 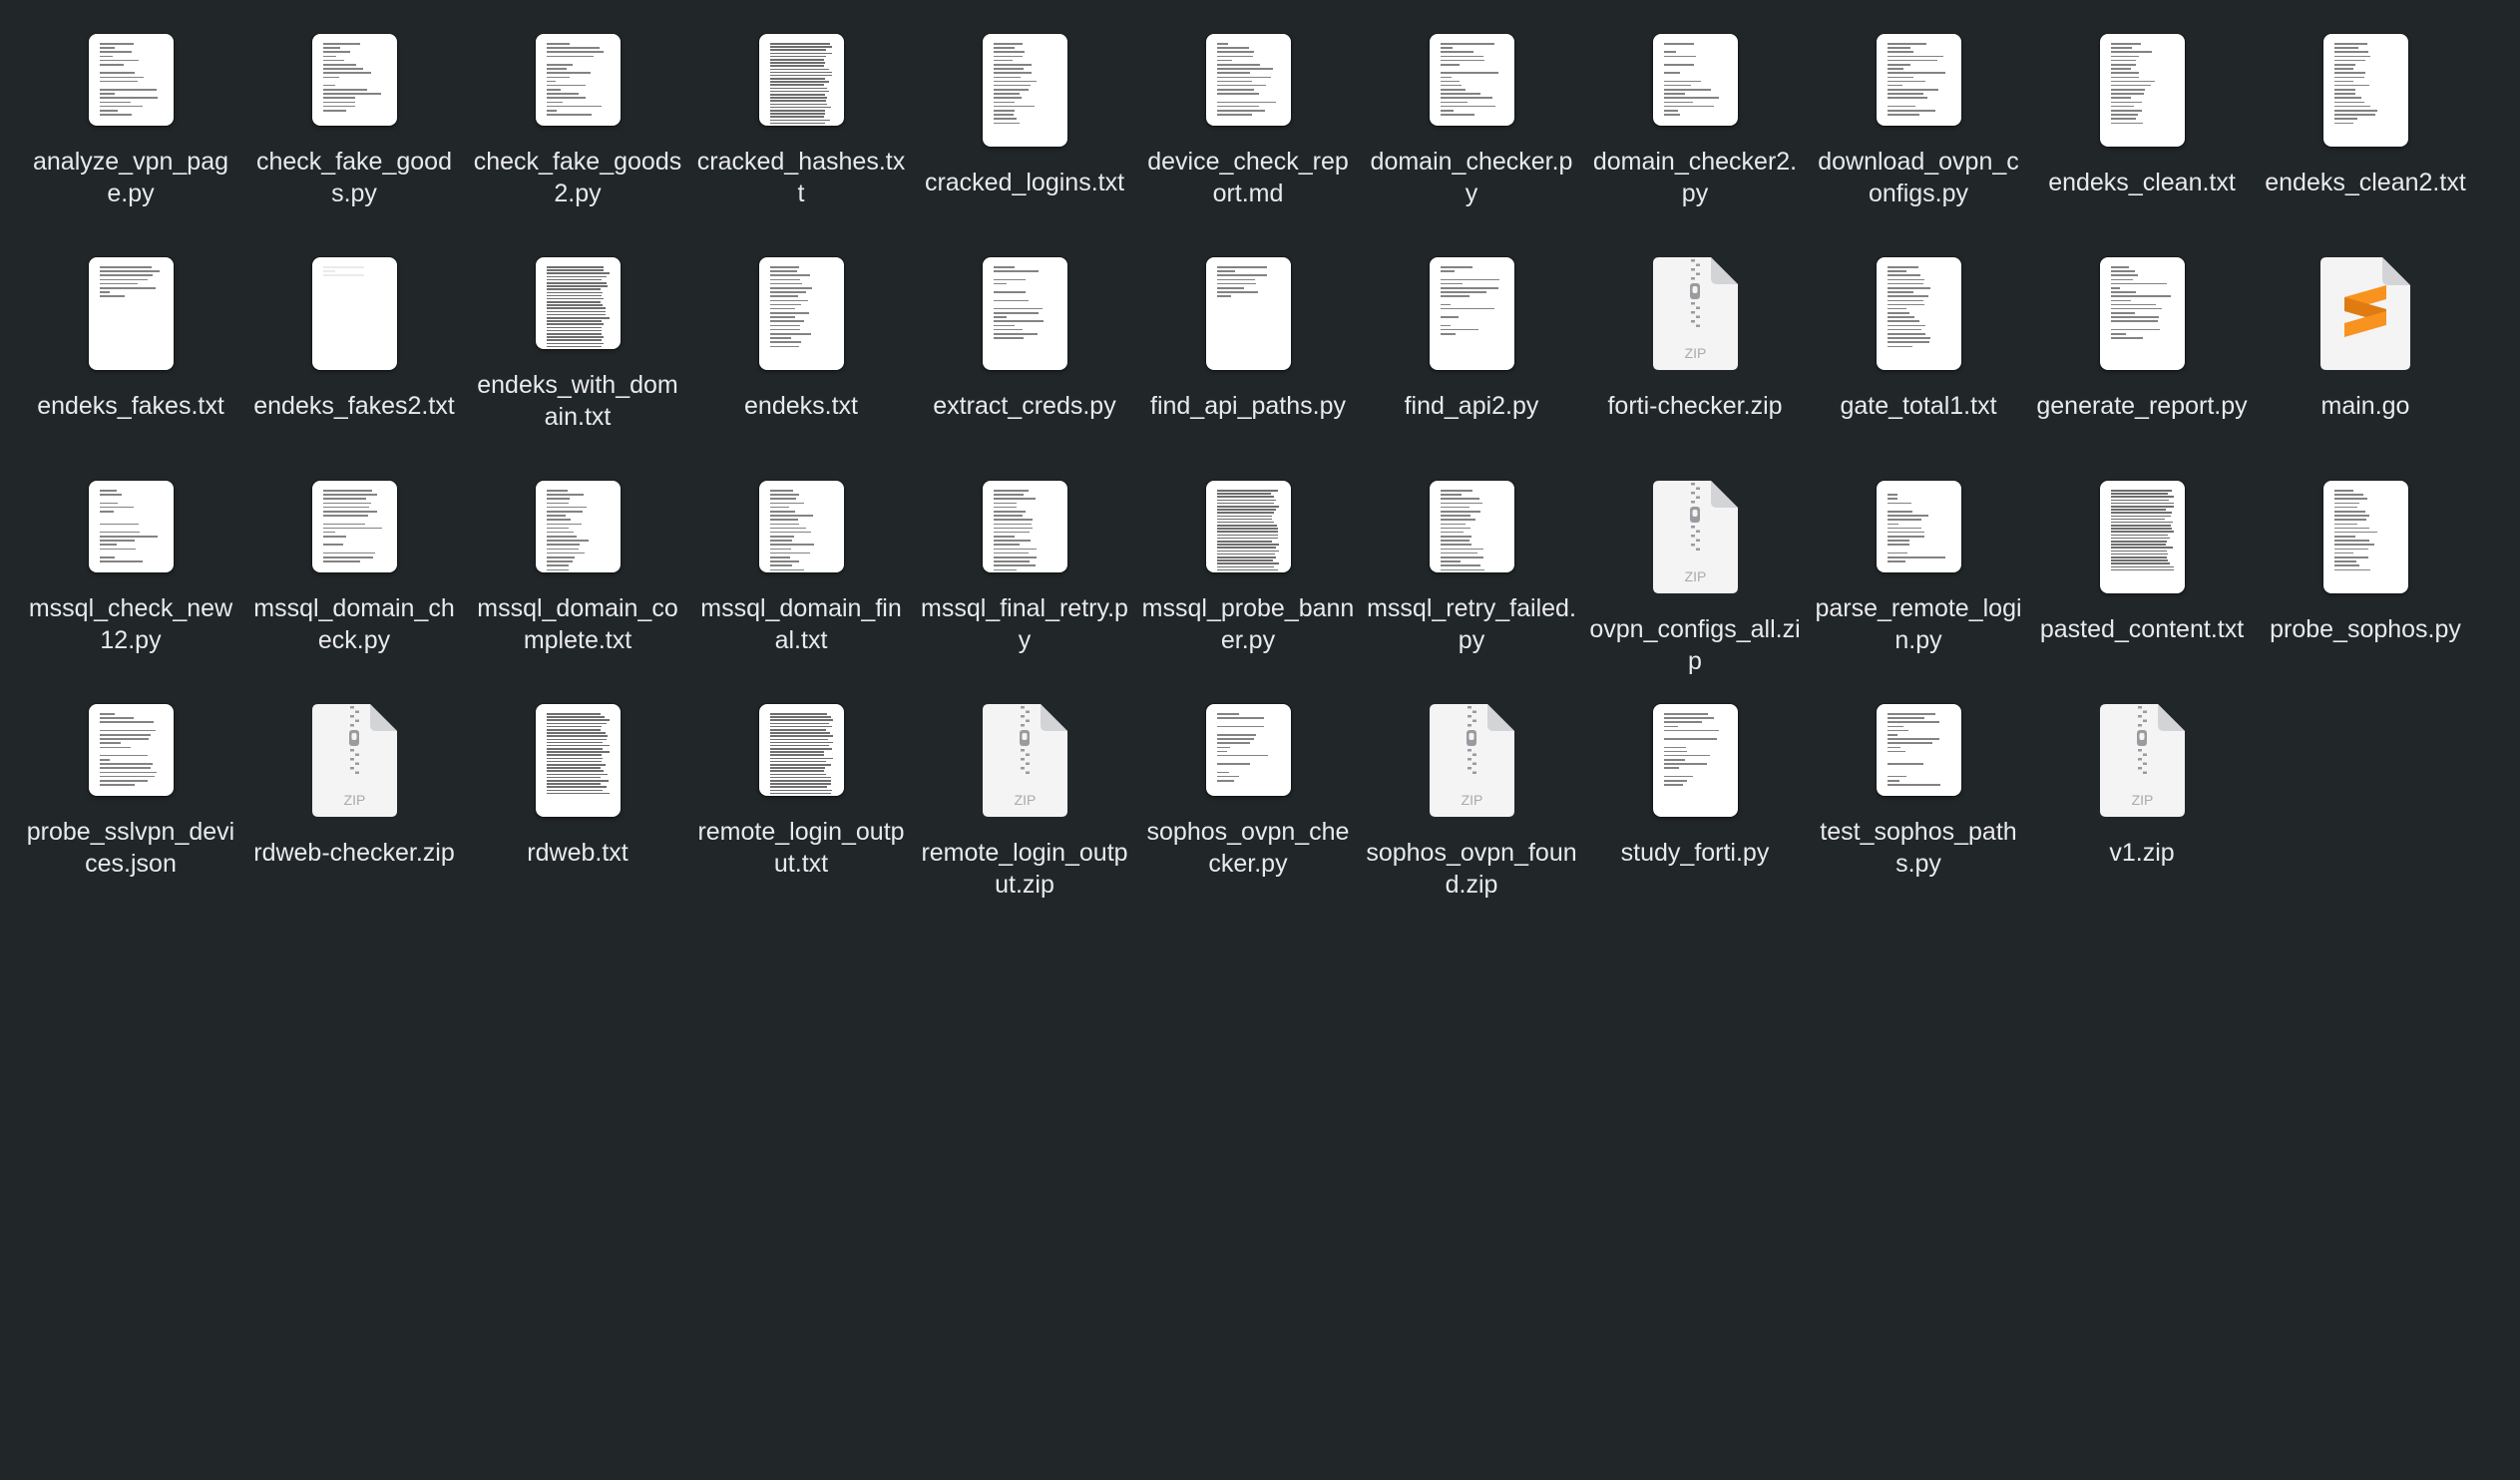 What do you see at coordinates (801, 328) in the screenshot?
I see `file-item: endeks.txt` at bounding box center [801, 328].